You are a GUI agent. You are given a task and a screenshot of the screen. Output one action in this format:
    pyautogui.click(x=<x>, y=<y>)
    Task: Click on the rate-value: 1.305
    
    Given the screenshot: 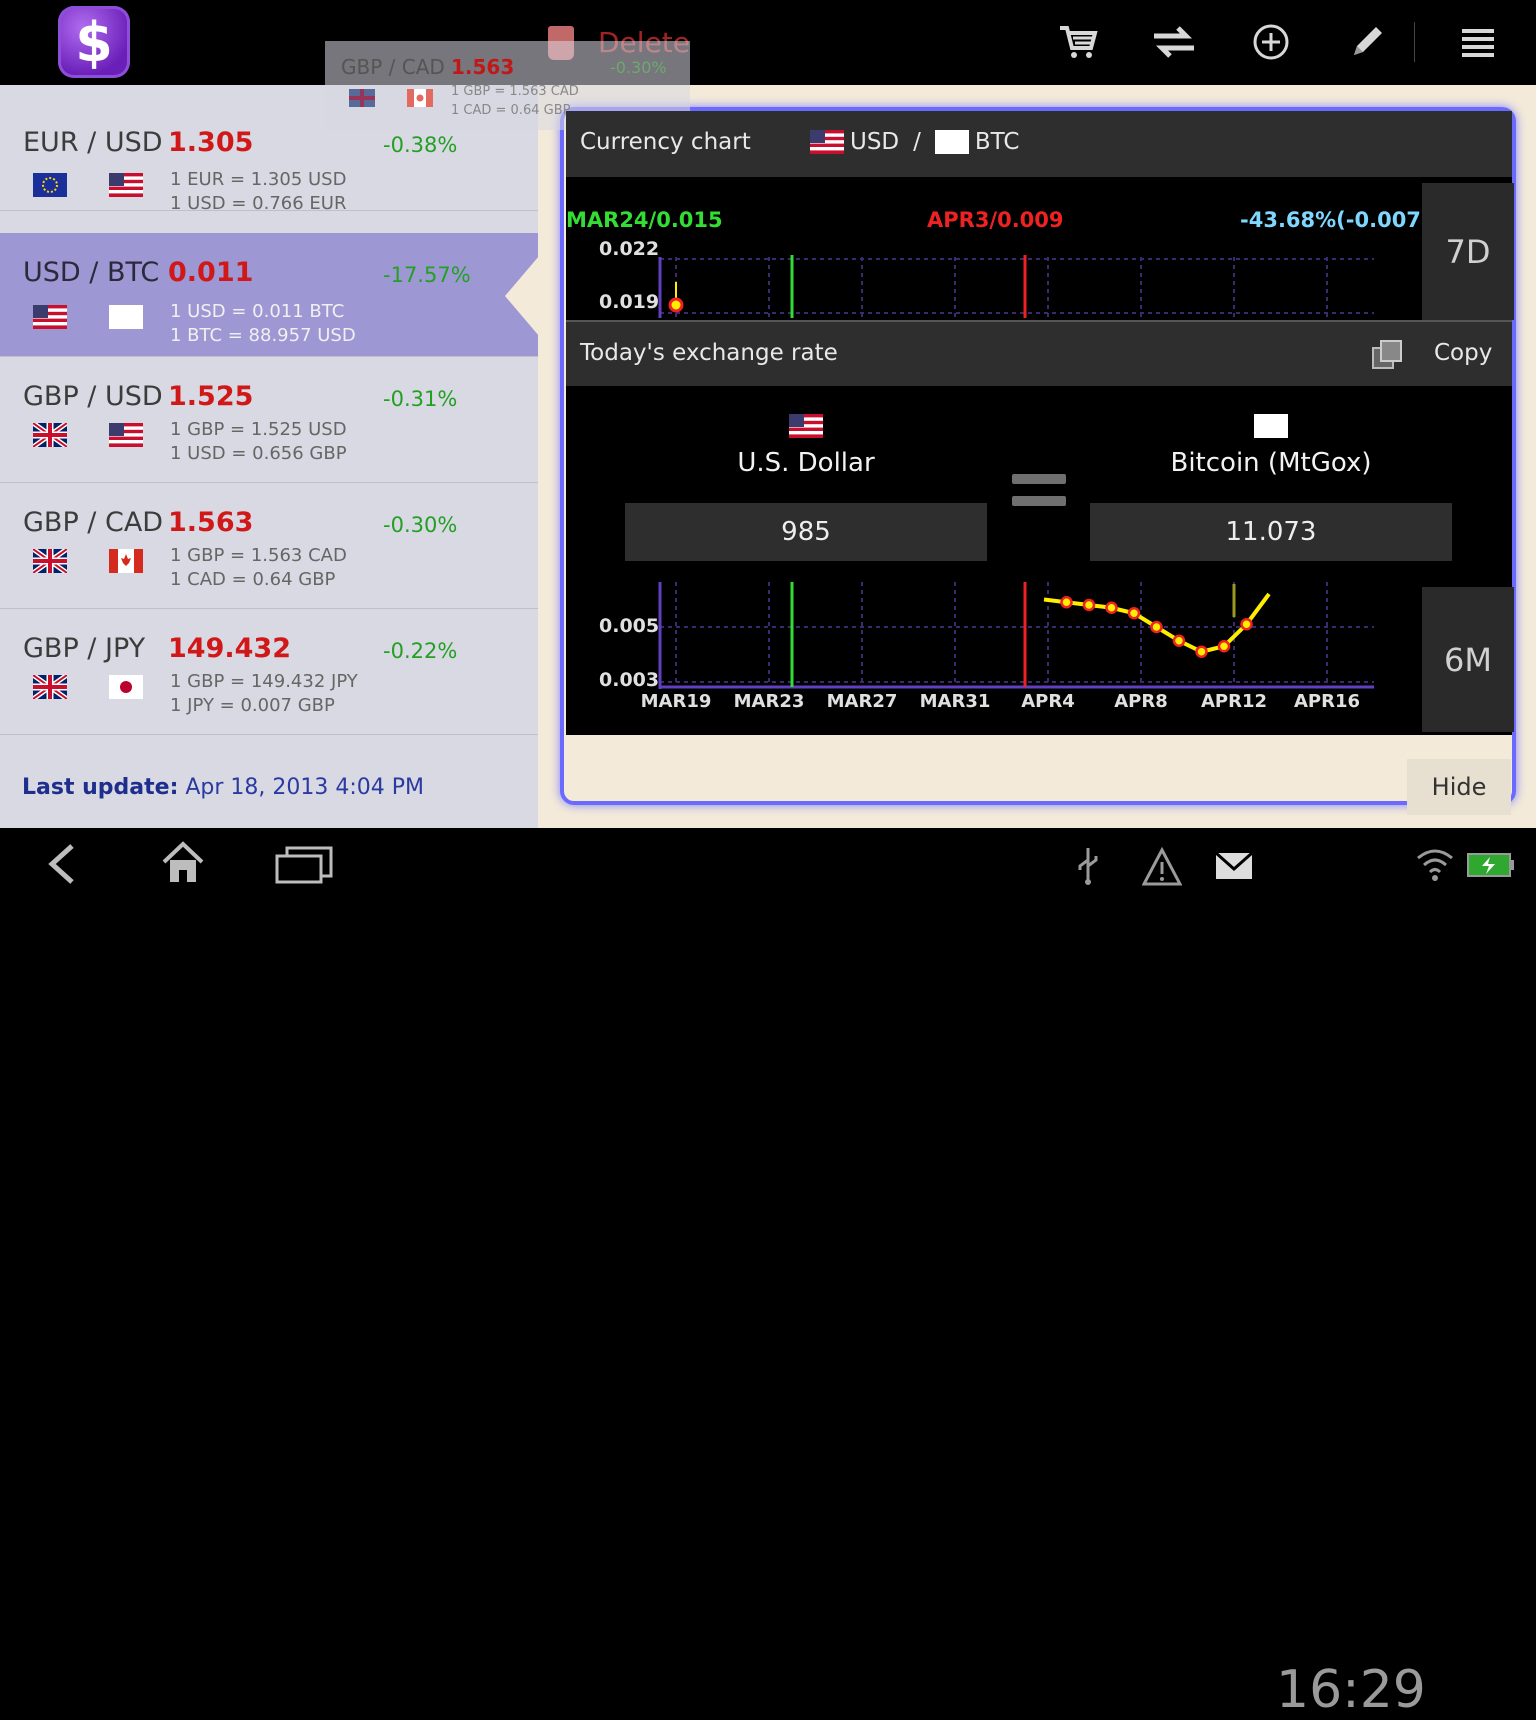 What is the action you would take?
    pyautogui.click(x=211, y=142)
    